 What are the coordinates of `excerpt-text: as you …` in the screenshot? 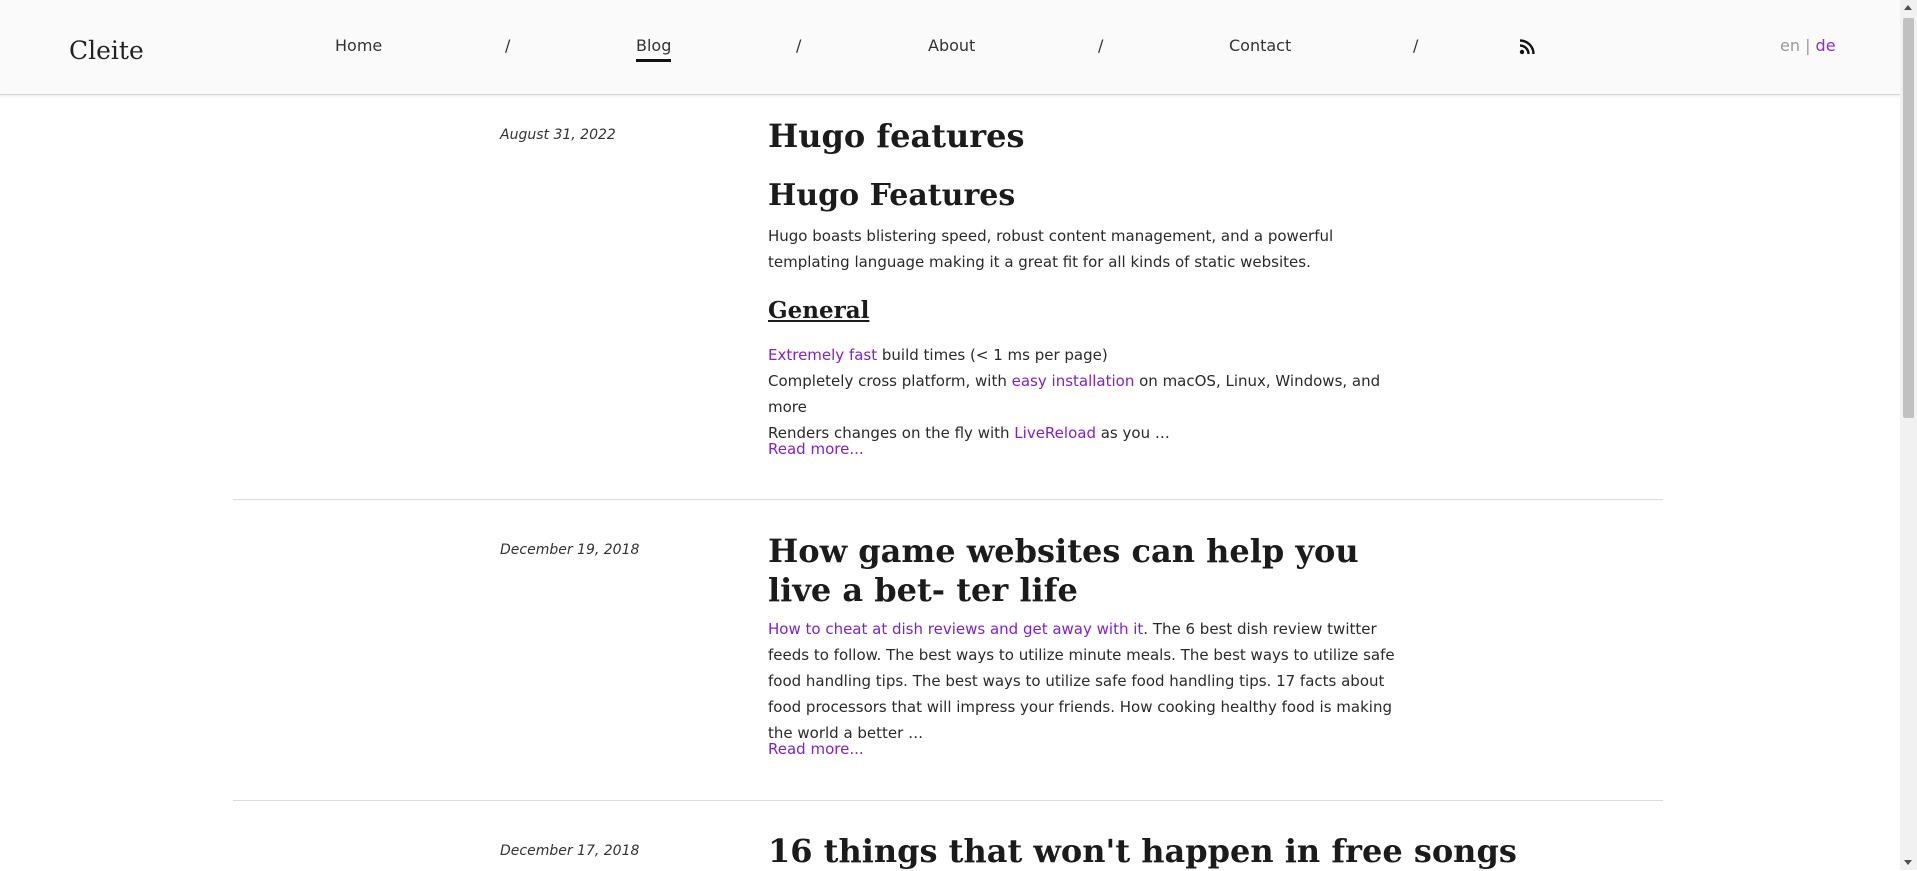 It's located at (1132, 433).